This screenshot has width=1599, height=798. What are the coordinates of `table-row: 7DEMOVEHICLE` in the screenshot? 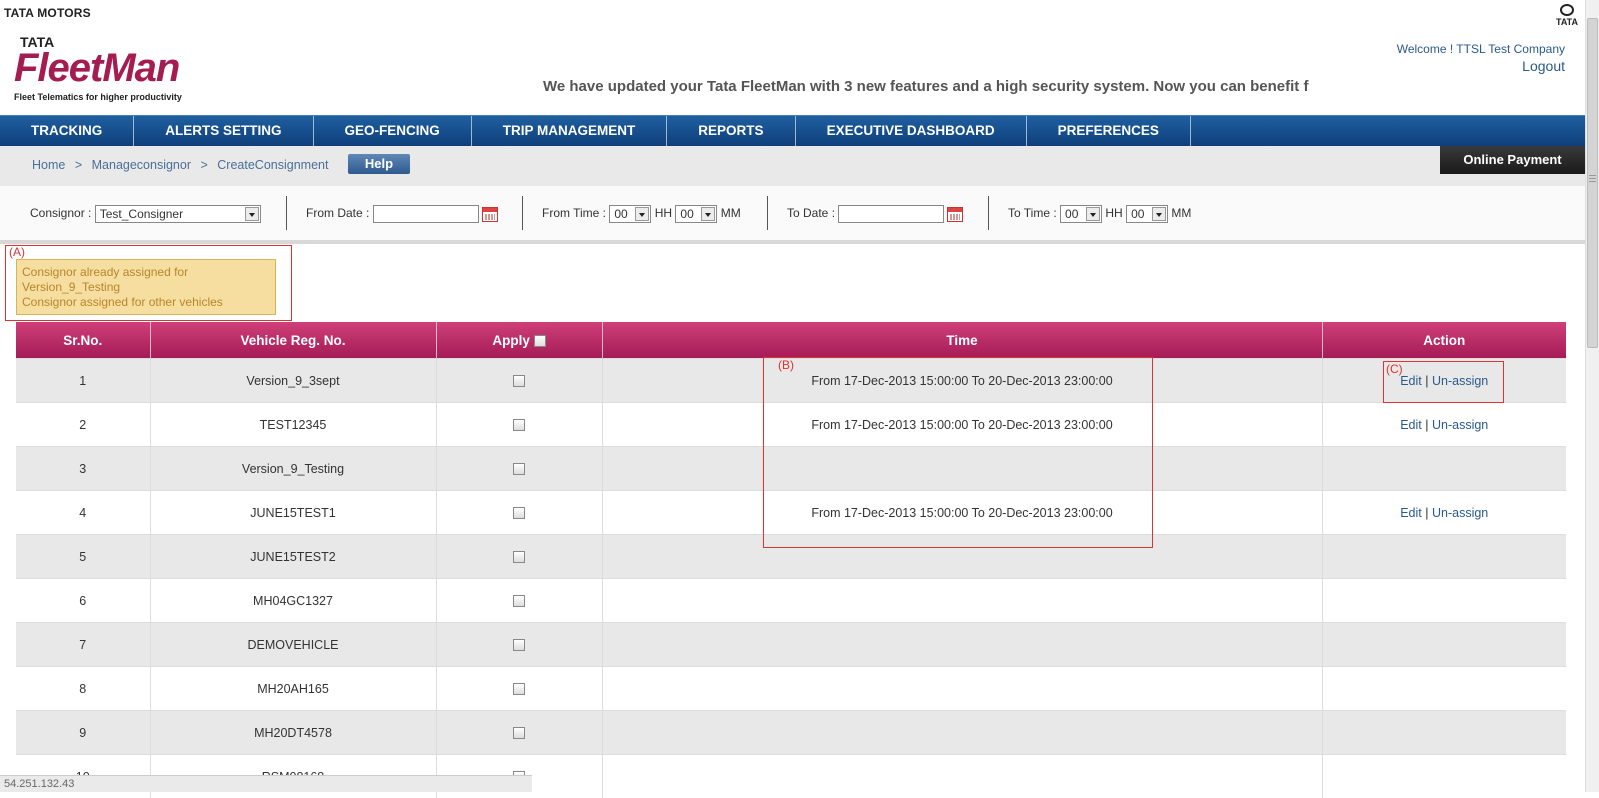 It's located at (791, 645).